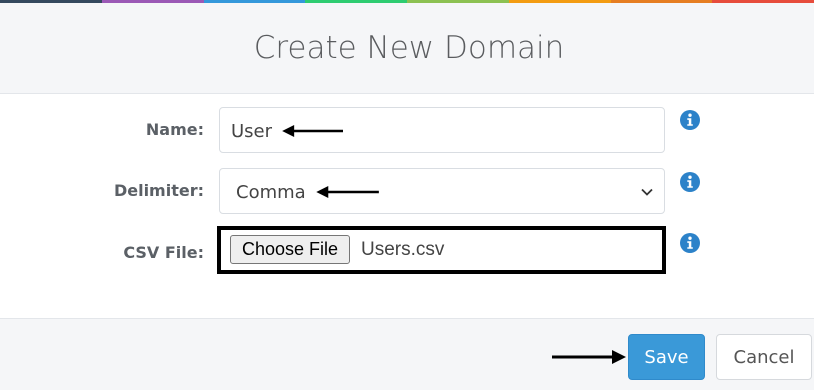  What do you see at coordinates (690, 182) in the screenshot?
I see `delimiter-info-icon` at bounding box center [690, 182].